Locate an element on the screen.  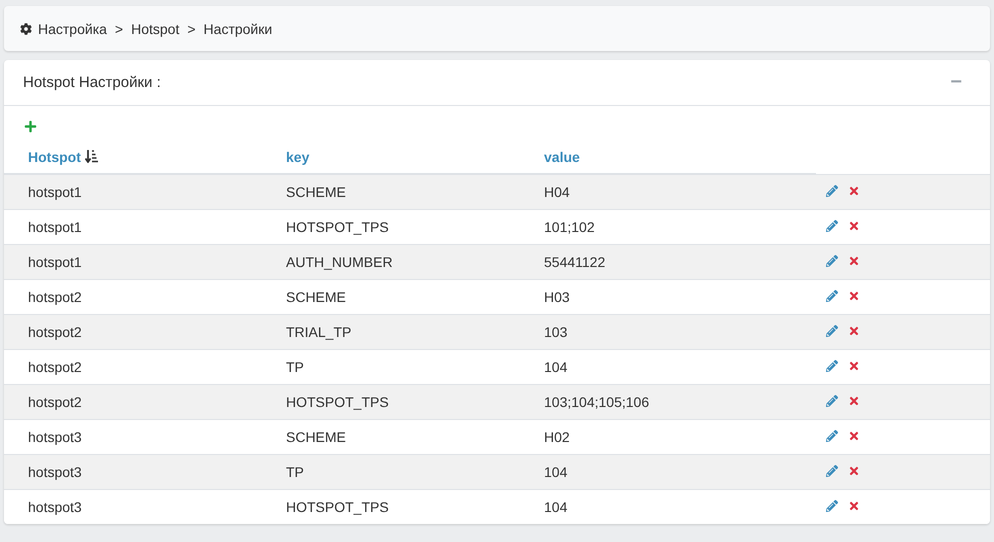
collapse-button: − is located at coordinates (956, 82).